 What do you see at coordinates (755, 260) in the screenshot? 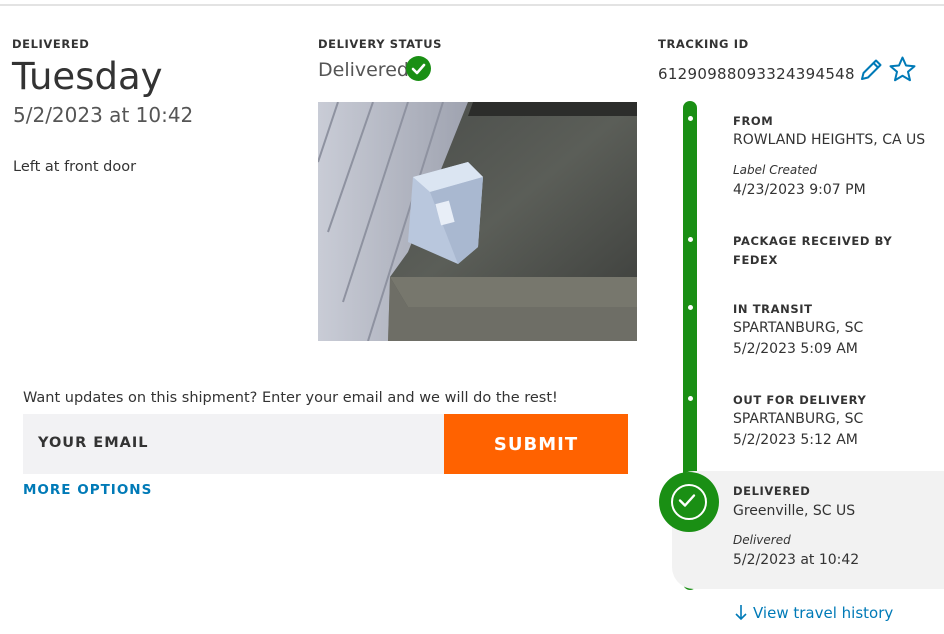
I see `event-received-title-line2: FEDEX` at bounding box center [755, 260].